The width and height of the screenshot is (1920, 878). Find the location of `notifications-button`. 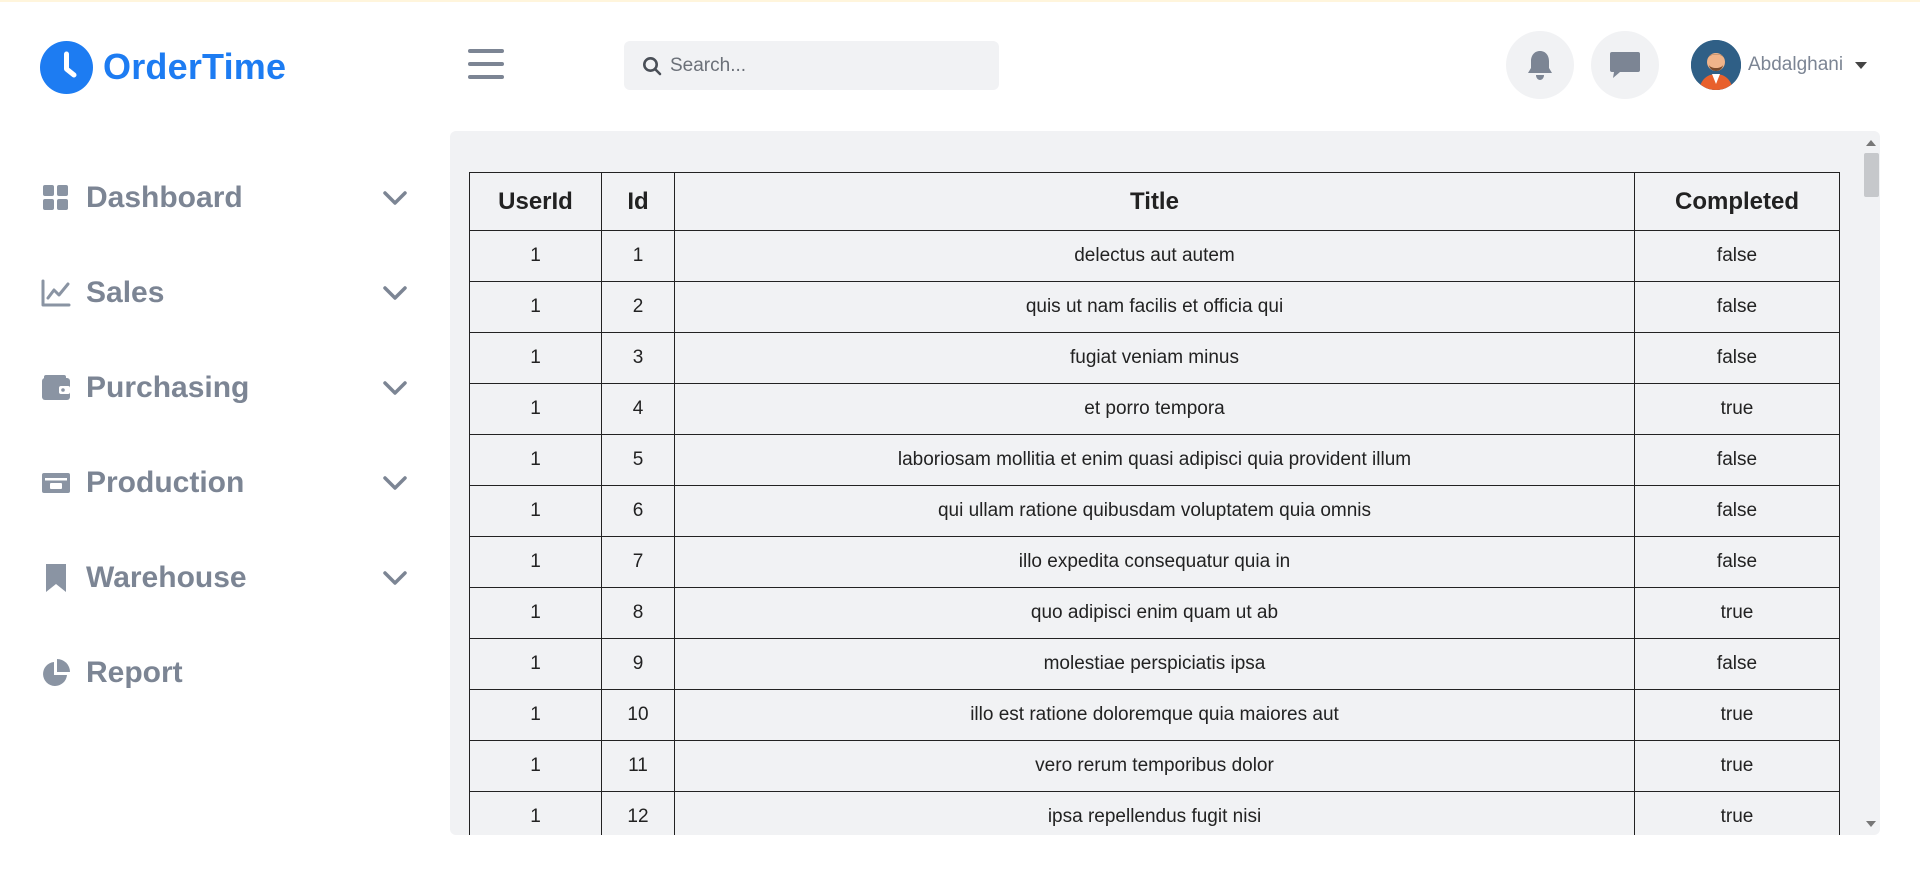

notifications-button is located at coordinates (1540, 65).